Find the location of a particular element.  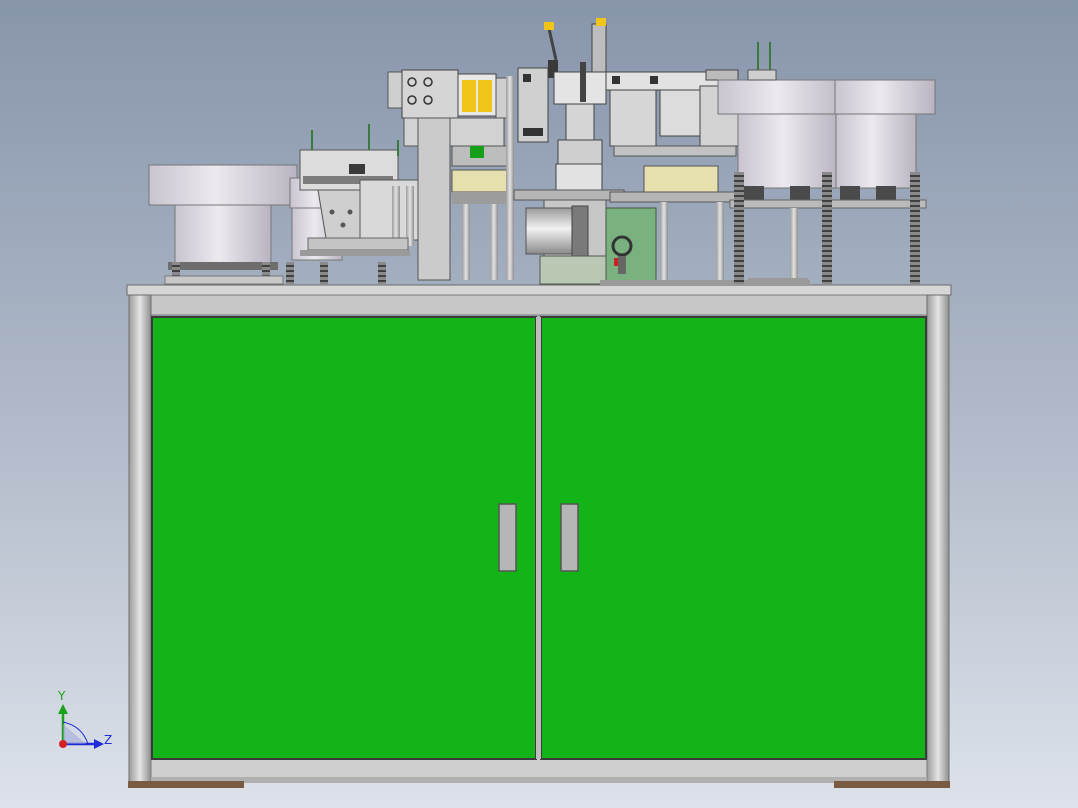

cabinet-foot-left is located at coordinates (186, 784).